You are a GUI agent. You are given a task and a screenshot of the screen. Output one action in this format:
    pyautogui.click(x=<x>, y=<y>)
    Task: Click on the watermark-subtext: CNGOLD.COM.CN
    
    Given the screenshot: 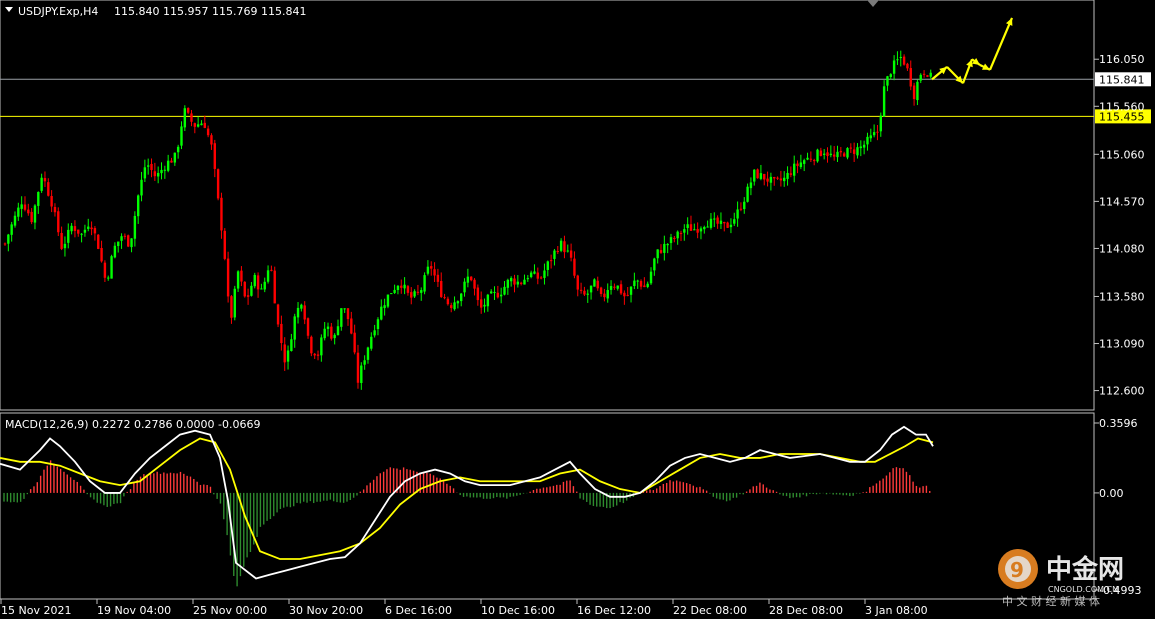 What is the action you would take?
    pyautogui.click(x=1083, y=589)
    